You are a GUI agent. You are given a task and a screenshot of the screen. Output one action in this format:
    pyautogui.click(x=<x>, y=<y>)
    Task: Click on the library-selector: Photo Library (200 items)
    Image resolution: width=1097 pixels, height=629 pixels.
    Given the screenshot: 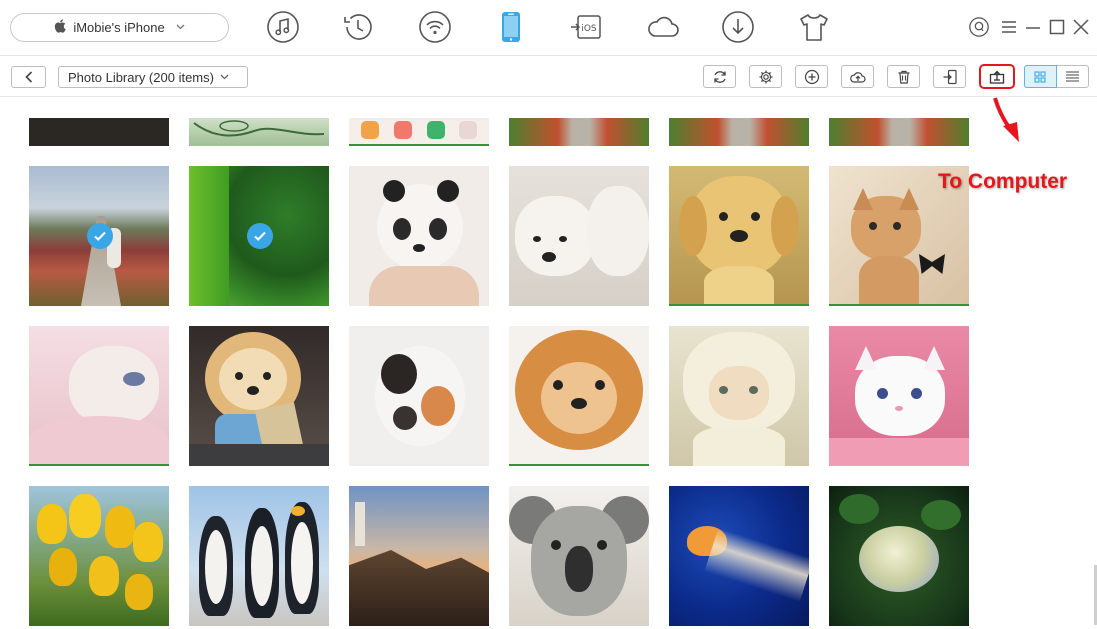 What is the action you would take?
    pyautogui.click(x=153, y=77)
    